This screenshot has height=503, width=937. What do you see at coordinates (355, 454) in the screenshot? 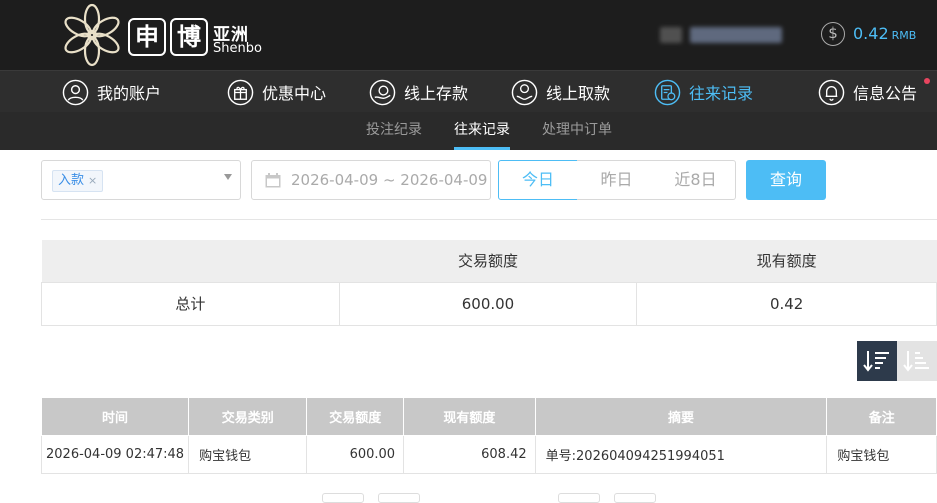
I see `cell-amount: 600.00` at bounding box center [355, 454].